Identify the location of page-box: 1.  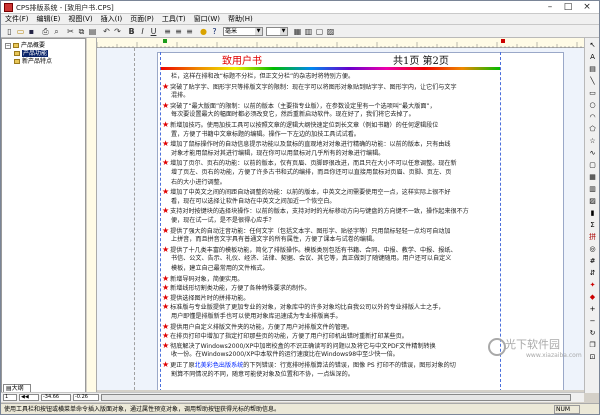
(10, 397).